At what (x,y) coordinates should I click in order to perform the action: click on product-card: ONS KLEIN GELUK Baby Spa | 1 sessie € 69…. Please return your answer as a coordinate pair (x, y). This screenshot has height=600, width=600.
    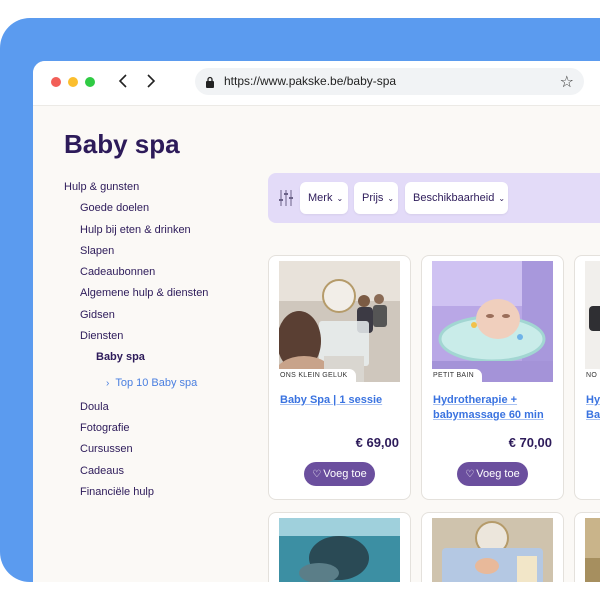
    Looking at the image, I should click on (339, 377).